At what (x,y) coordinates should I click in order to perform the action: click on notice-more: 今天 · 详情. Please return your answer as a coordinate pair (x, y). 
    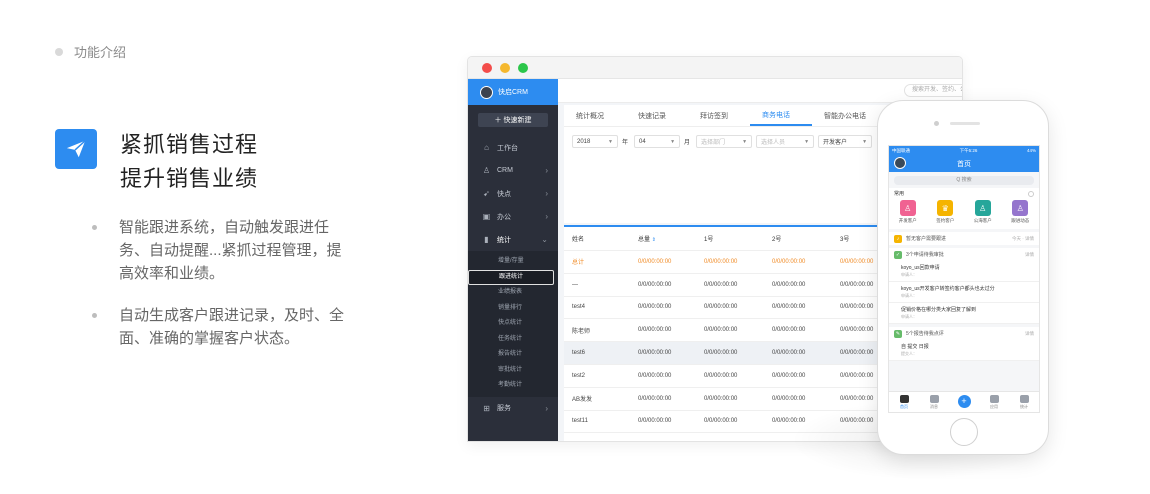
    Looking at the image, I should click on (1023, 238).